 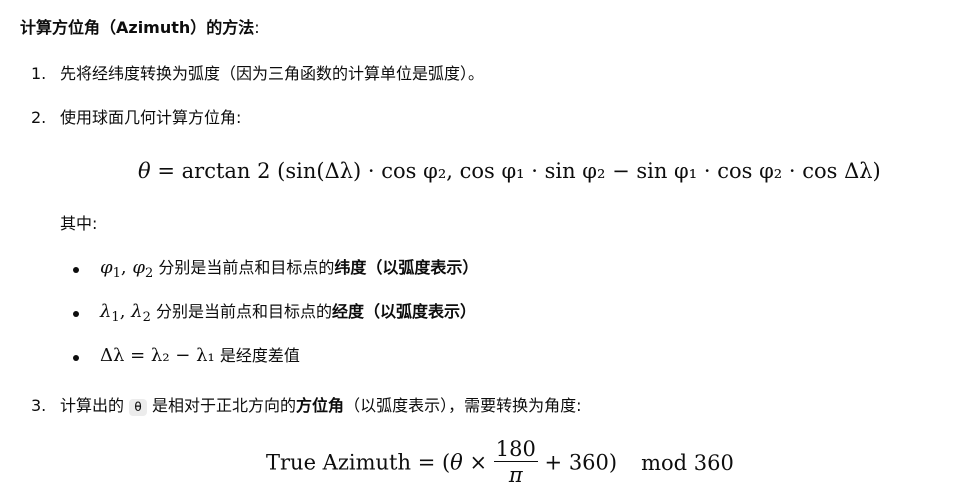 What do you see at coordinates (478, 462) in the screenshot?
I see `final-times: ×` at bounding box center [478, 462].